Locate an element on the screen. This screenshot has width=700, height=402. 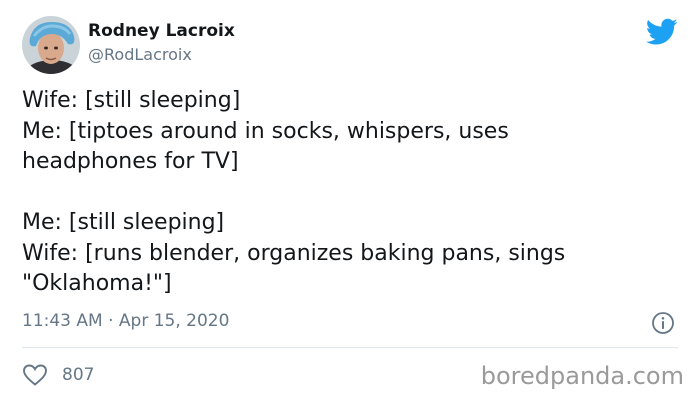
like-button: 807 is located at coordinates (58, 375).